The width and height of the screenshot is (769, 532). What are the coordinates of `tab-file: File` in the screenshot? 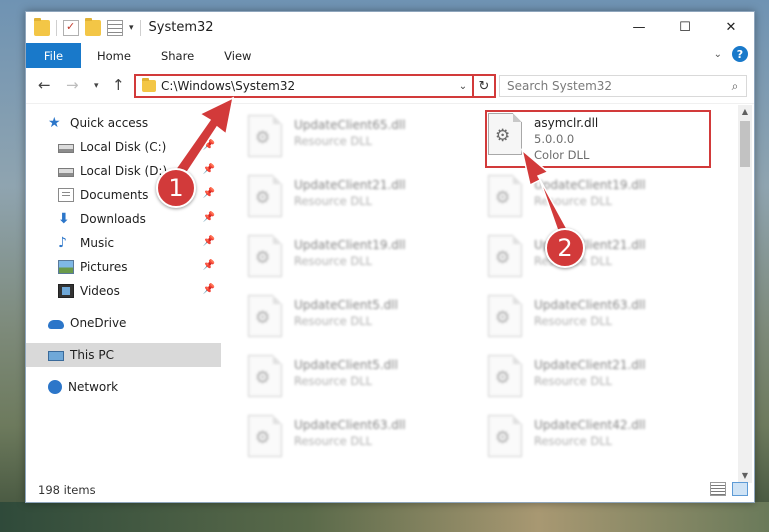 It's located at (53, 55).